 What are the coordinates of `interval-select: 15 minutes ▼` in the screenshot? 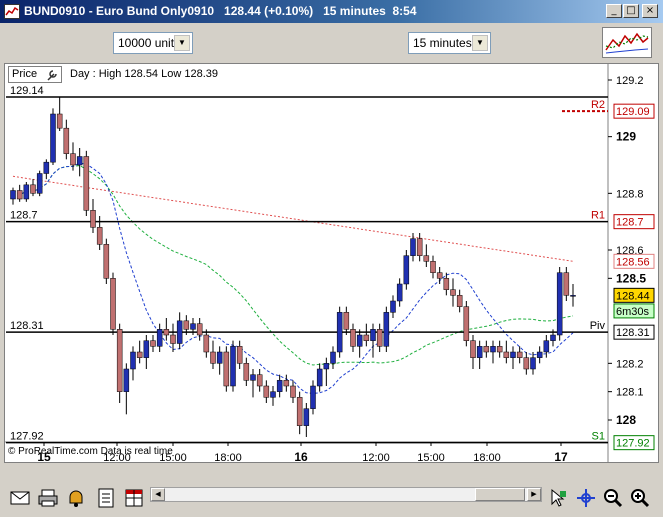 It's located at (449, 43).